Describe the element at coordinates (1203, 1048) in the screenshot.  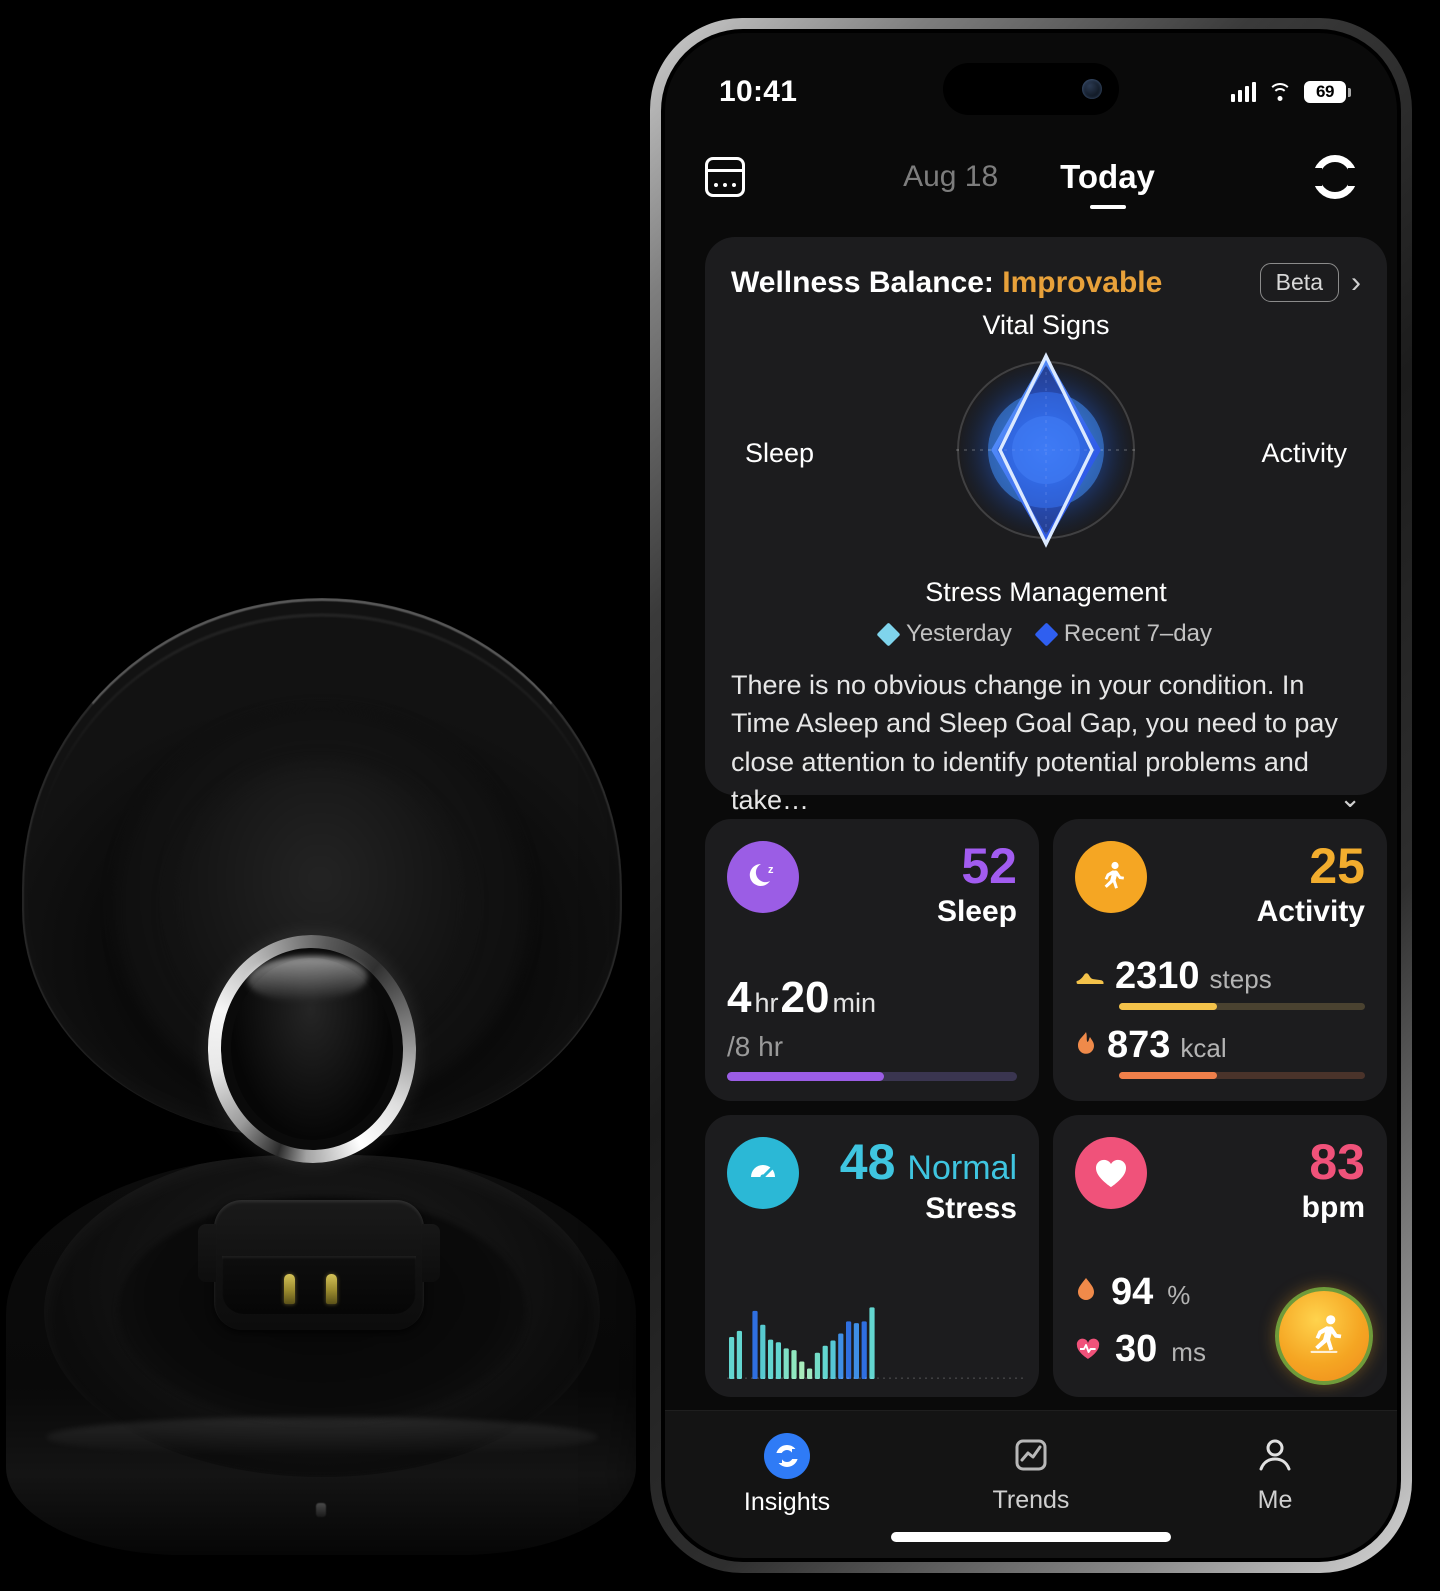
I see `calories-unit: kcal` at that location.